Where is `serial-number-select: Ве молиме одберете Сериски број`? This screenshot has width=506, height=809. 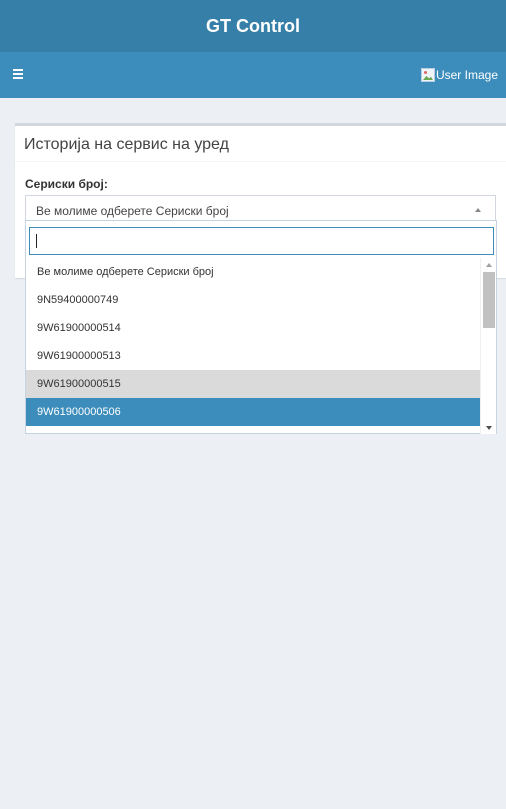
serial-number-select: Ве молиме одберете Сериски број is located at coordinates (260, 209).